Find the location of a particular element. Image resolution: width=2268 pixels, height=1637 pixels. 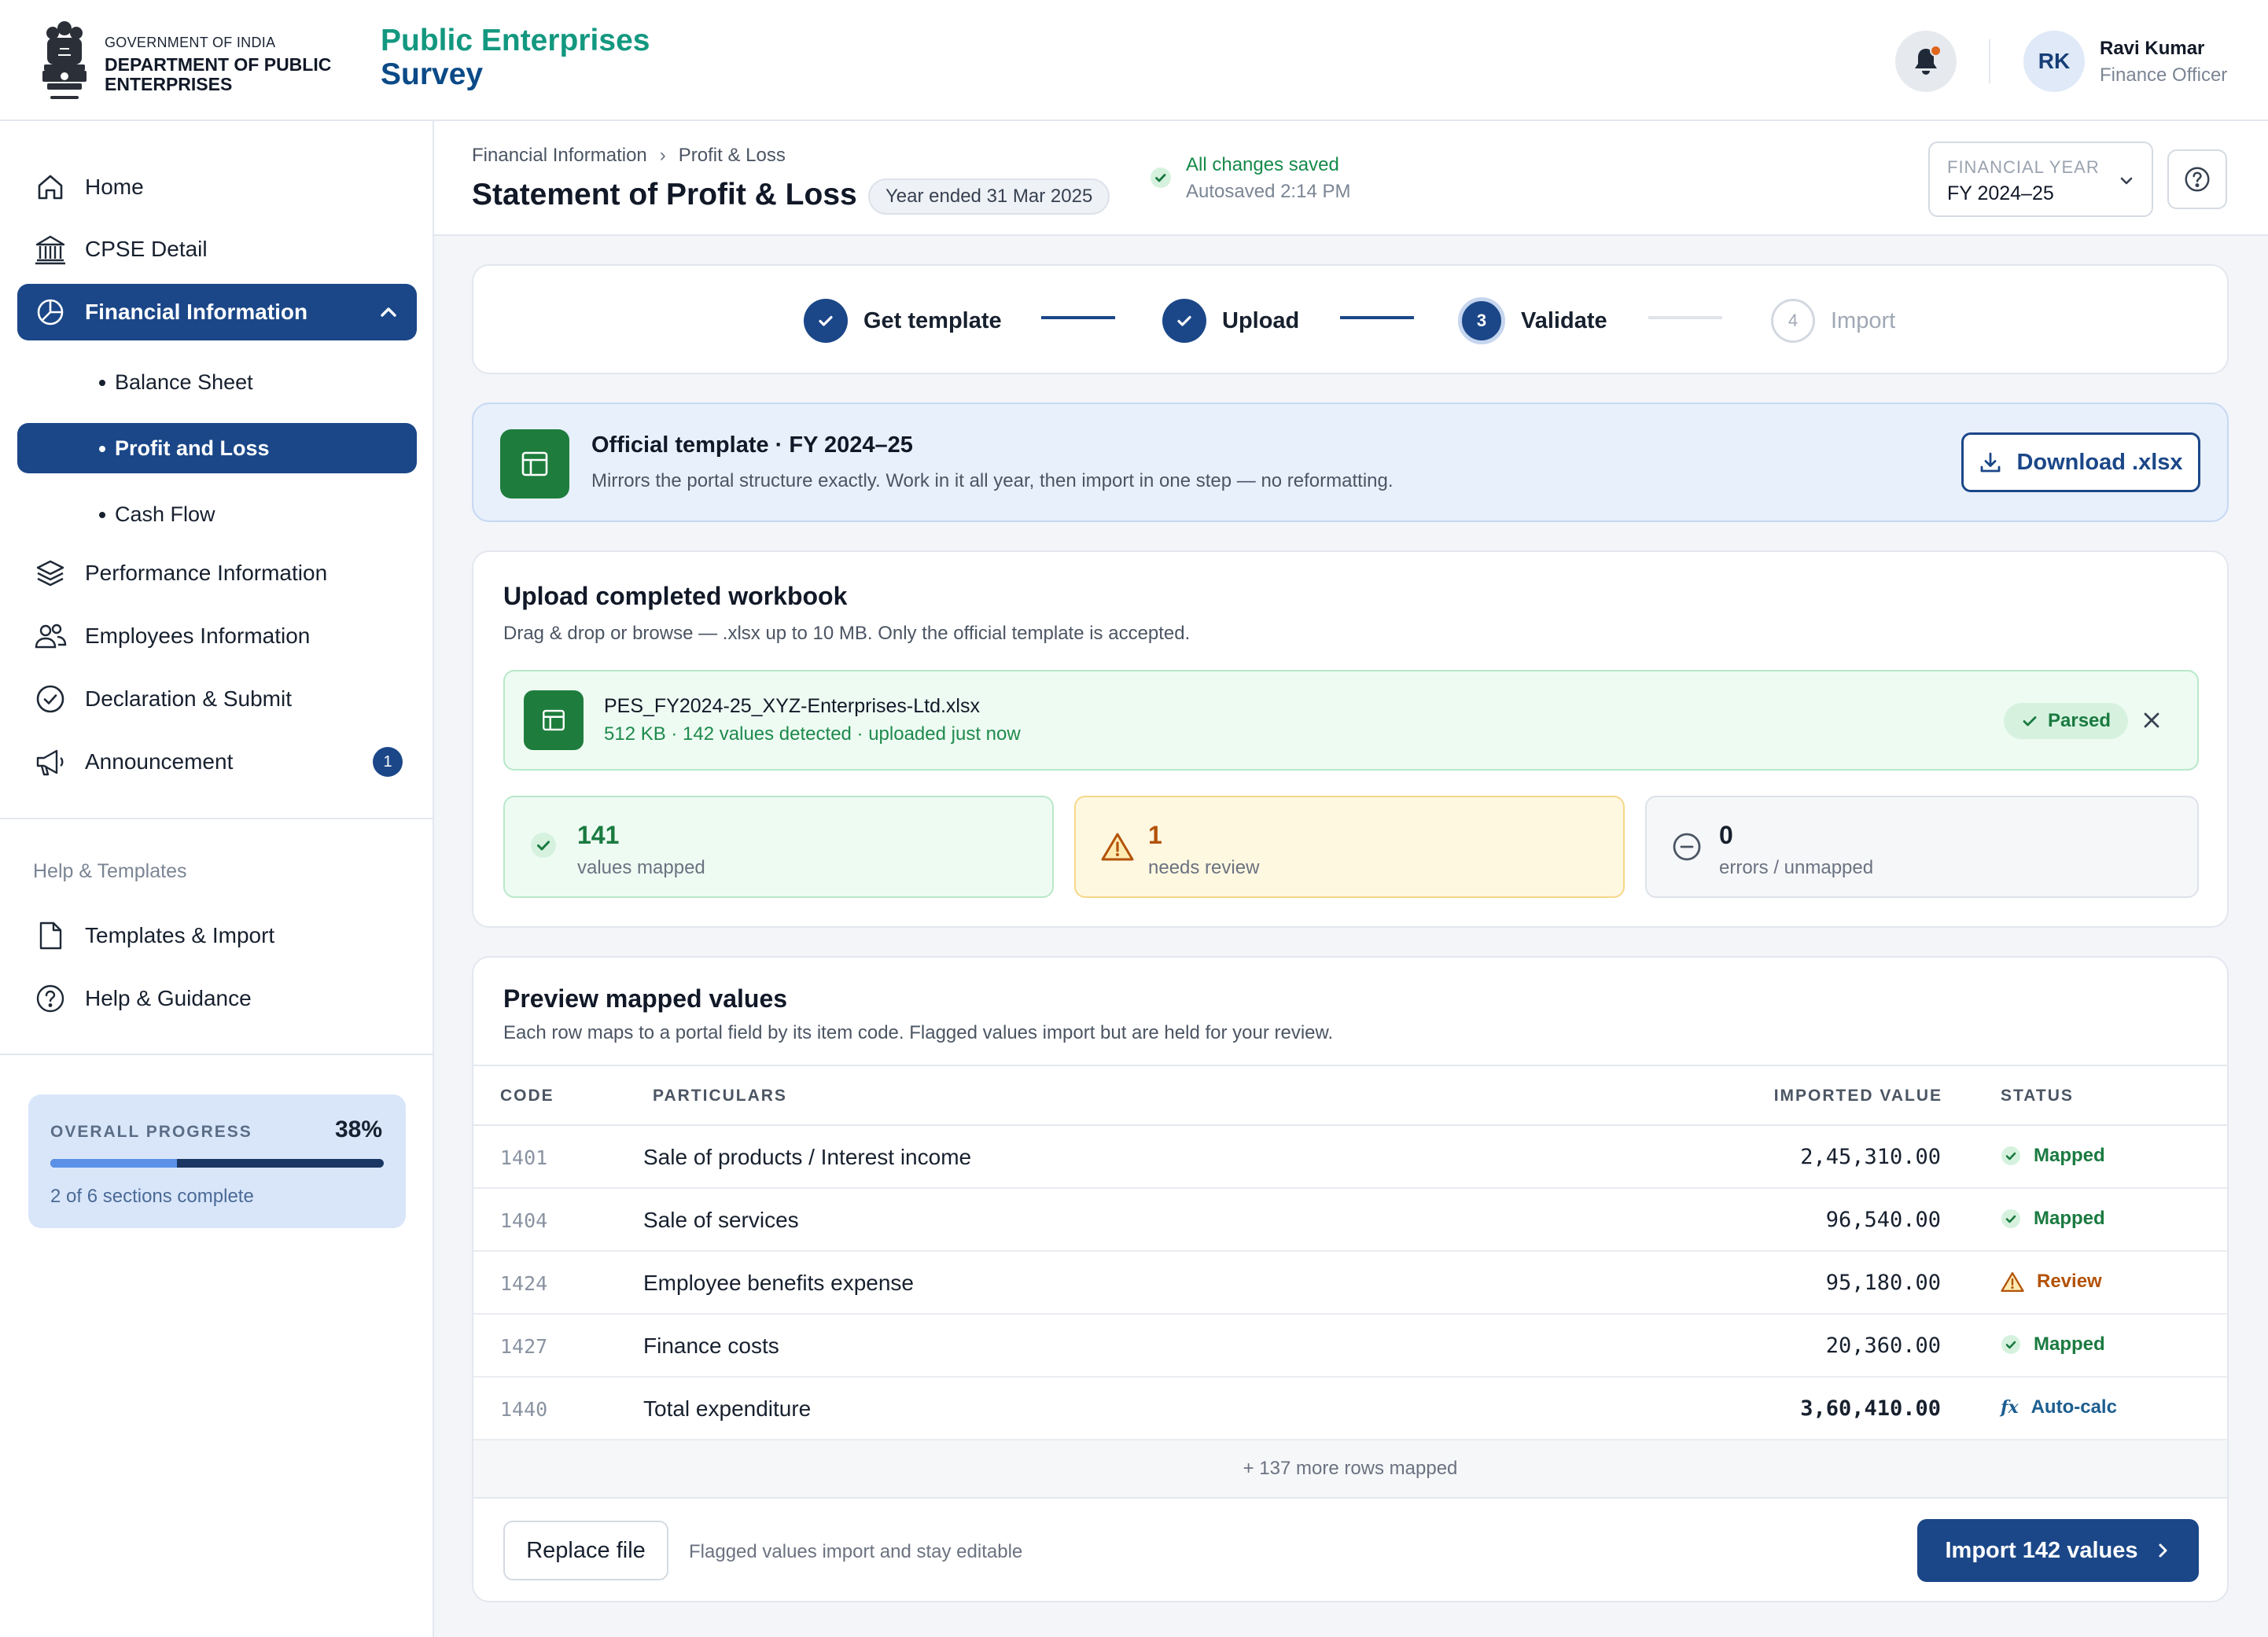

sidebar-item-declaration-submit: Declaration & Submit is located at coordinates (217, 699).